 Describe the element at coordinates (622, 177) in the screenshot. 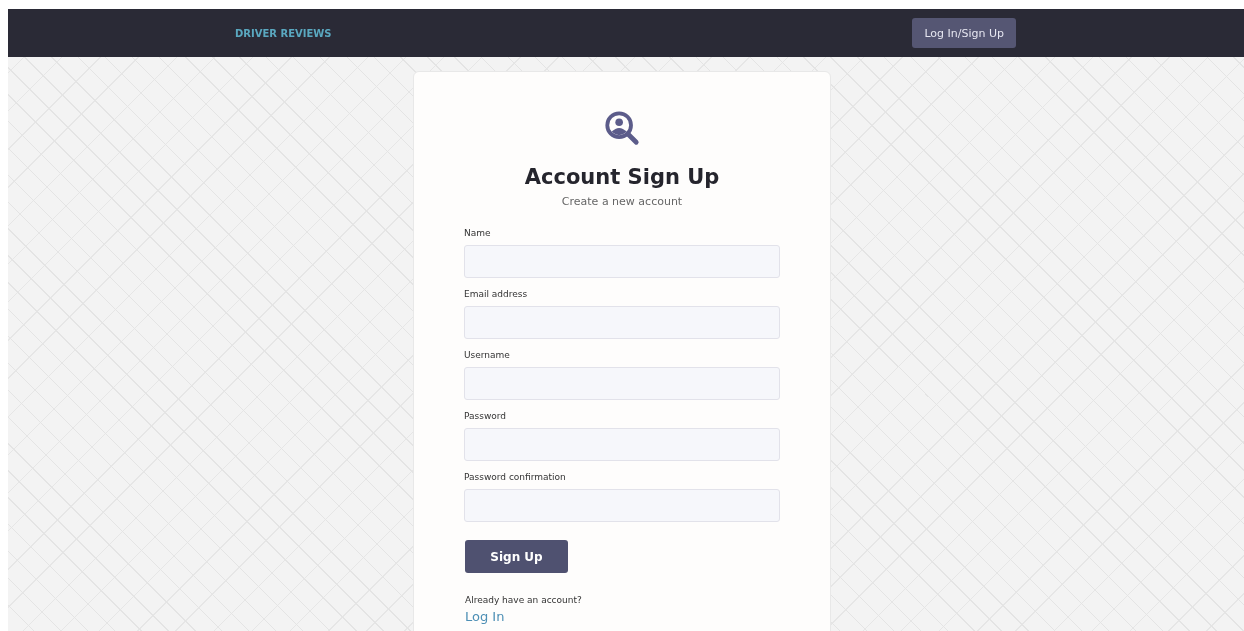

I see `form-title: Account Sign Up` at that location.